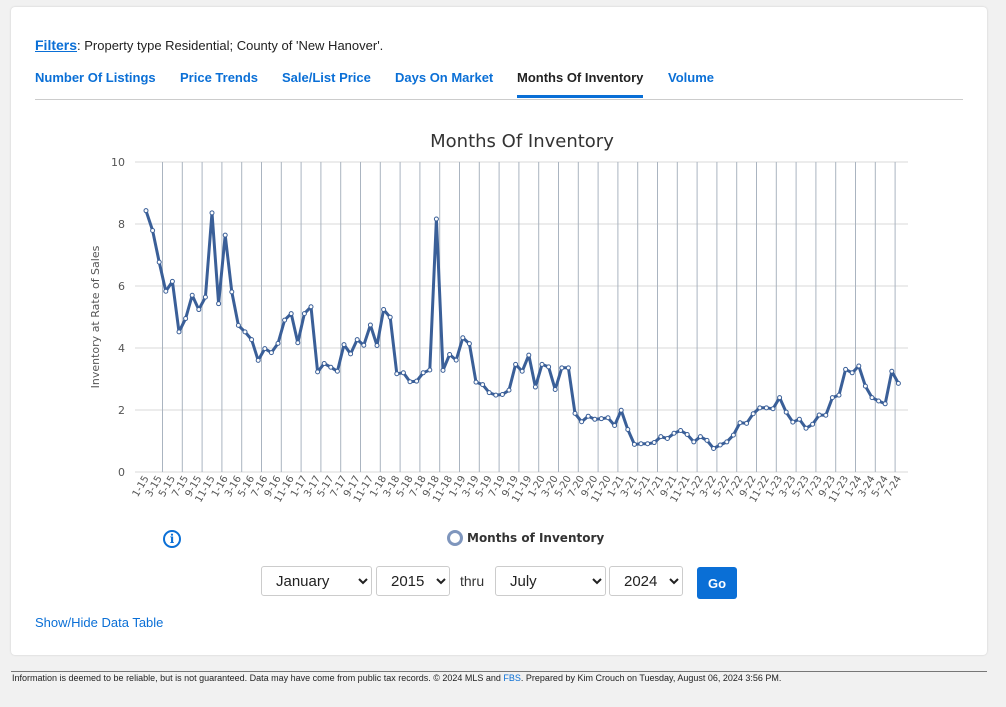  I want to click on go-button: Go, so click(717, 583).